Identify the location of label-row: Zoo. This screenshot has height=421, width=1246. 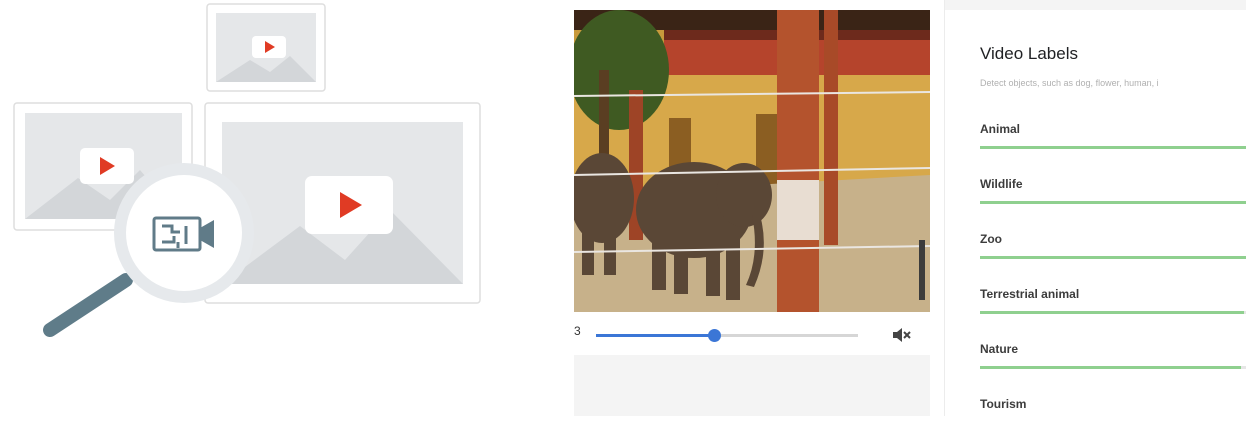
(1113, 252).